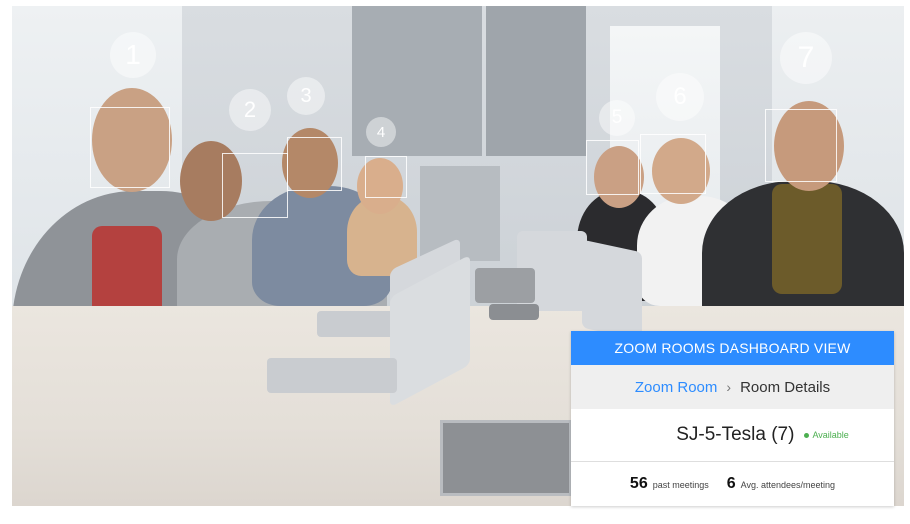  Describe the element at coordinates (806, 58) in the screenshot. I see `face-marker-7: 7` at that location.